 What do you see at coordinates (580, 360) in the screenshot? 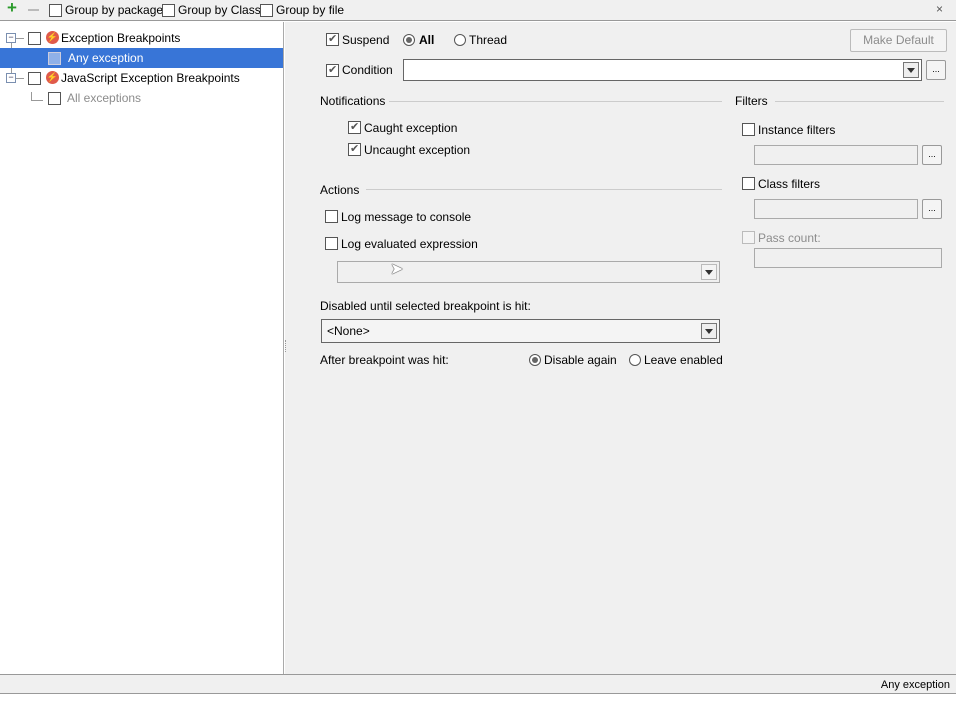
I see `disable-again-label: Disable again` at bounding box center [580, 360].